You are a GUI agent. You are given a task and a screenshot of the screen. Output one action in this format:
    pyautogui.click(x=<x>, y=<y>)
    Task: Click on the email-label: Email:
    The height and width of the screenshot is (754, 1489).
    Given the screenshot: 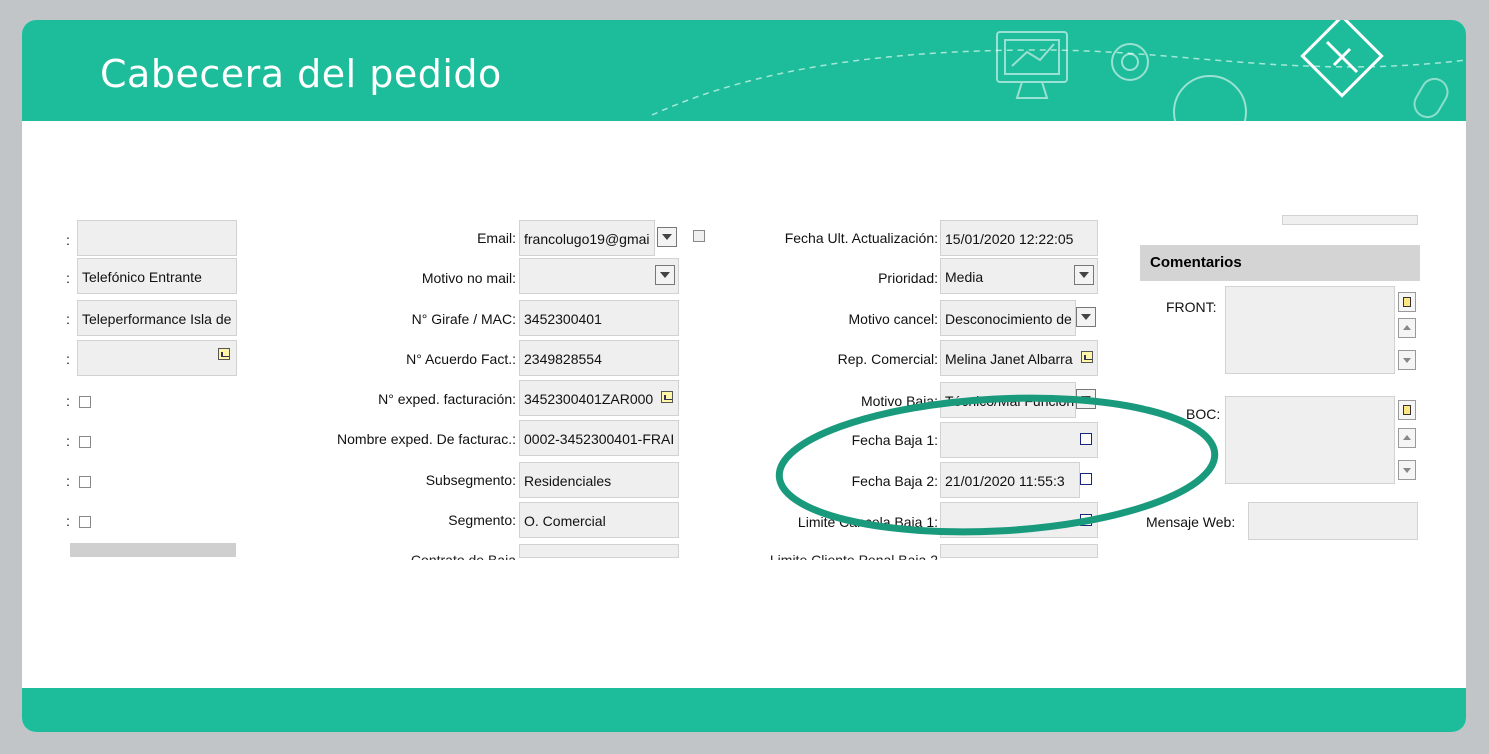 What is the action you would take?
    pyautogui.click(x=496, y=238)
    